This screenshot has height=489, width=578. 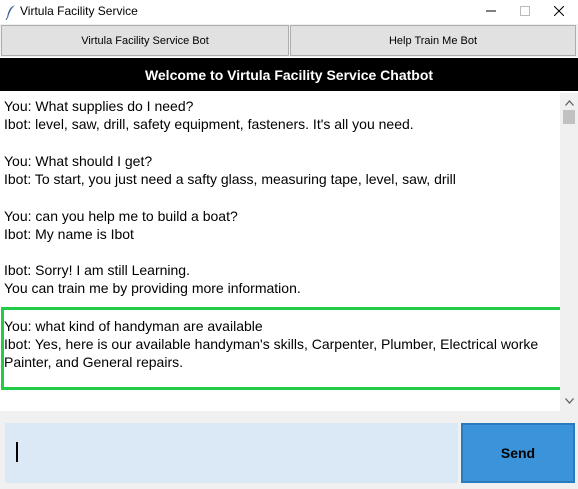 I want to click on chat-line: You: What should I get?, so click(x=78, y=161).